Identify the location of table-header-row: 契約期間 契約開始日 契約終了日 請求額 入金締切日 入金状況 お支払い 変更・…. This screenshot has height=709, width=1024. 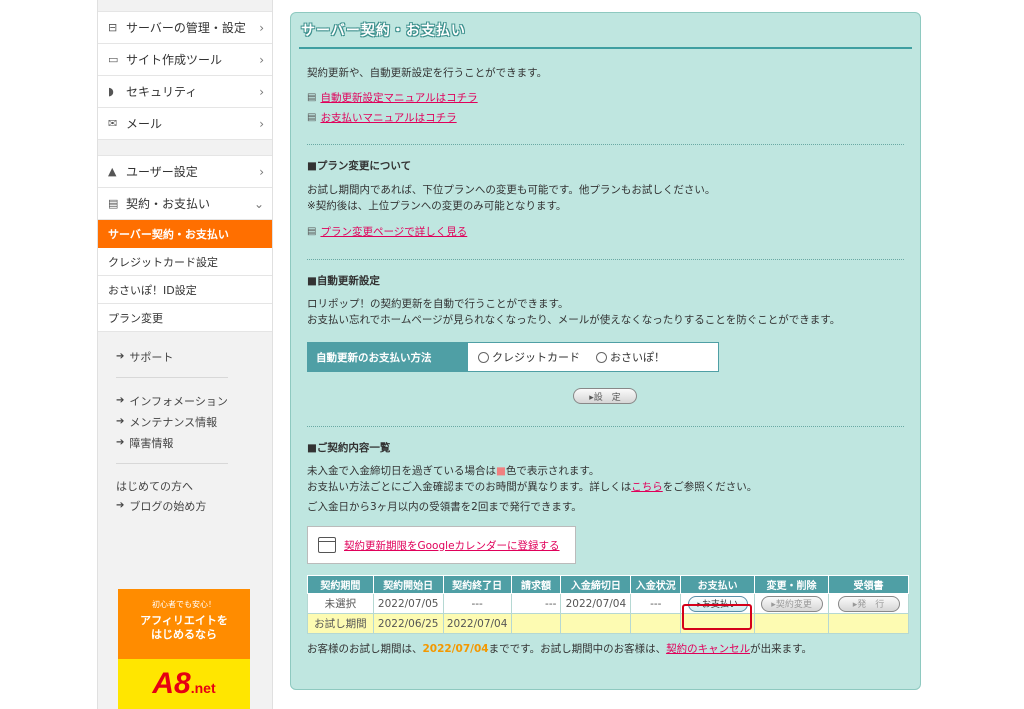
(608, 584).